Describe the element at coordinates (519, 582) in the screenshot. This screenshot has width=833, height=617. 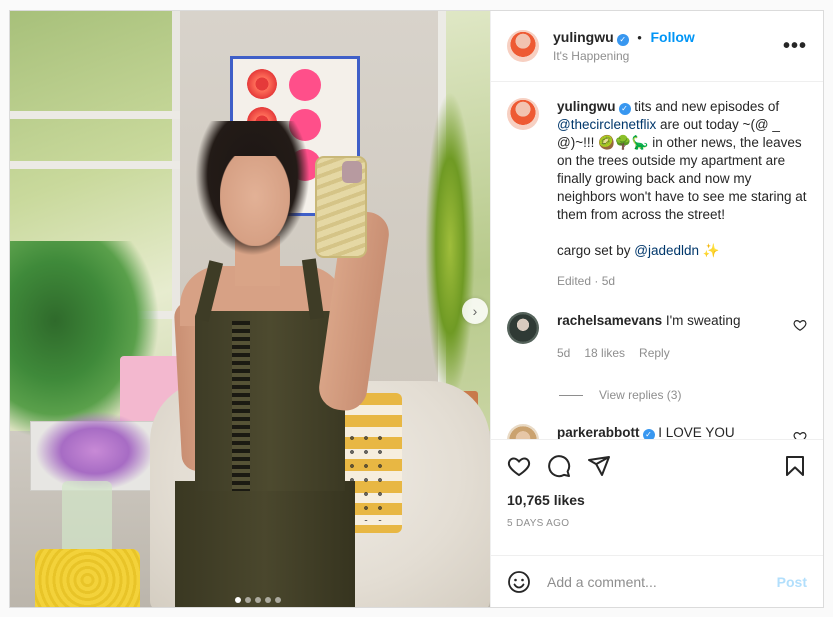
I see `emoji-icon` at that location.